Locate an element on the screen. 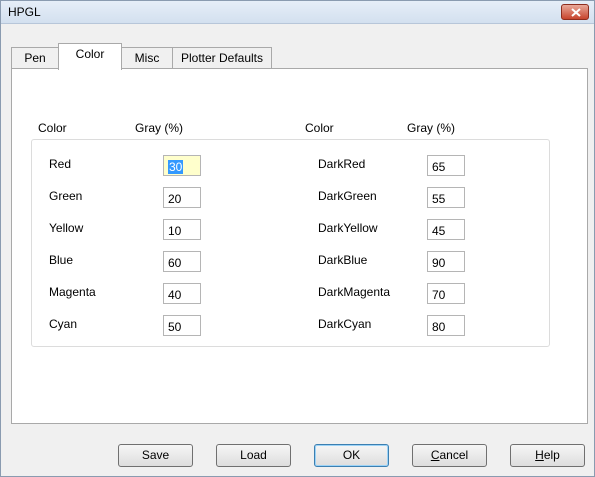 This screenshot has width=595, height=477. label-cyan: Cyan is located at coordinates (63, 324).